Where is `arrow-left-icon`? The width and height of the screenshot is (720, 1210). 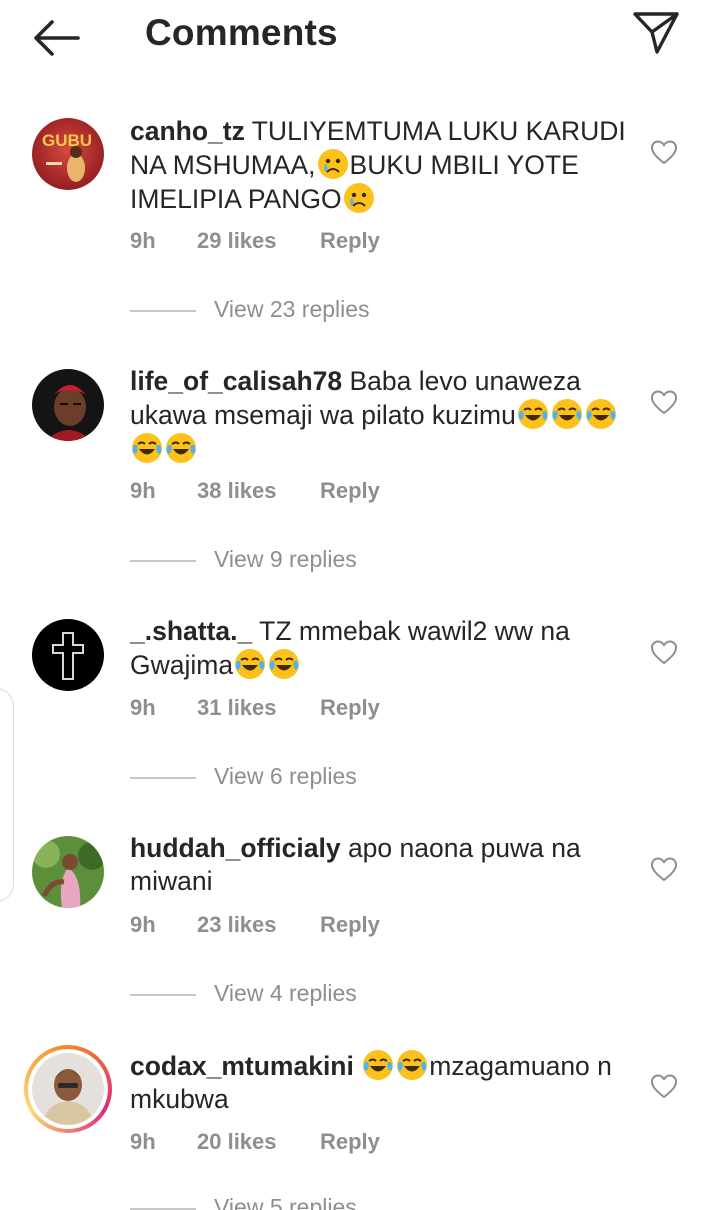
arrow-left-icon is located at coordinates (57, 38).